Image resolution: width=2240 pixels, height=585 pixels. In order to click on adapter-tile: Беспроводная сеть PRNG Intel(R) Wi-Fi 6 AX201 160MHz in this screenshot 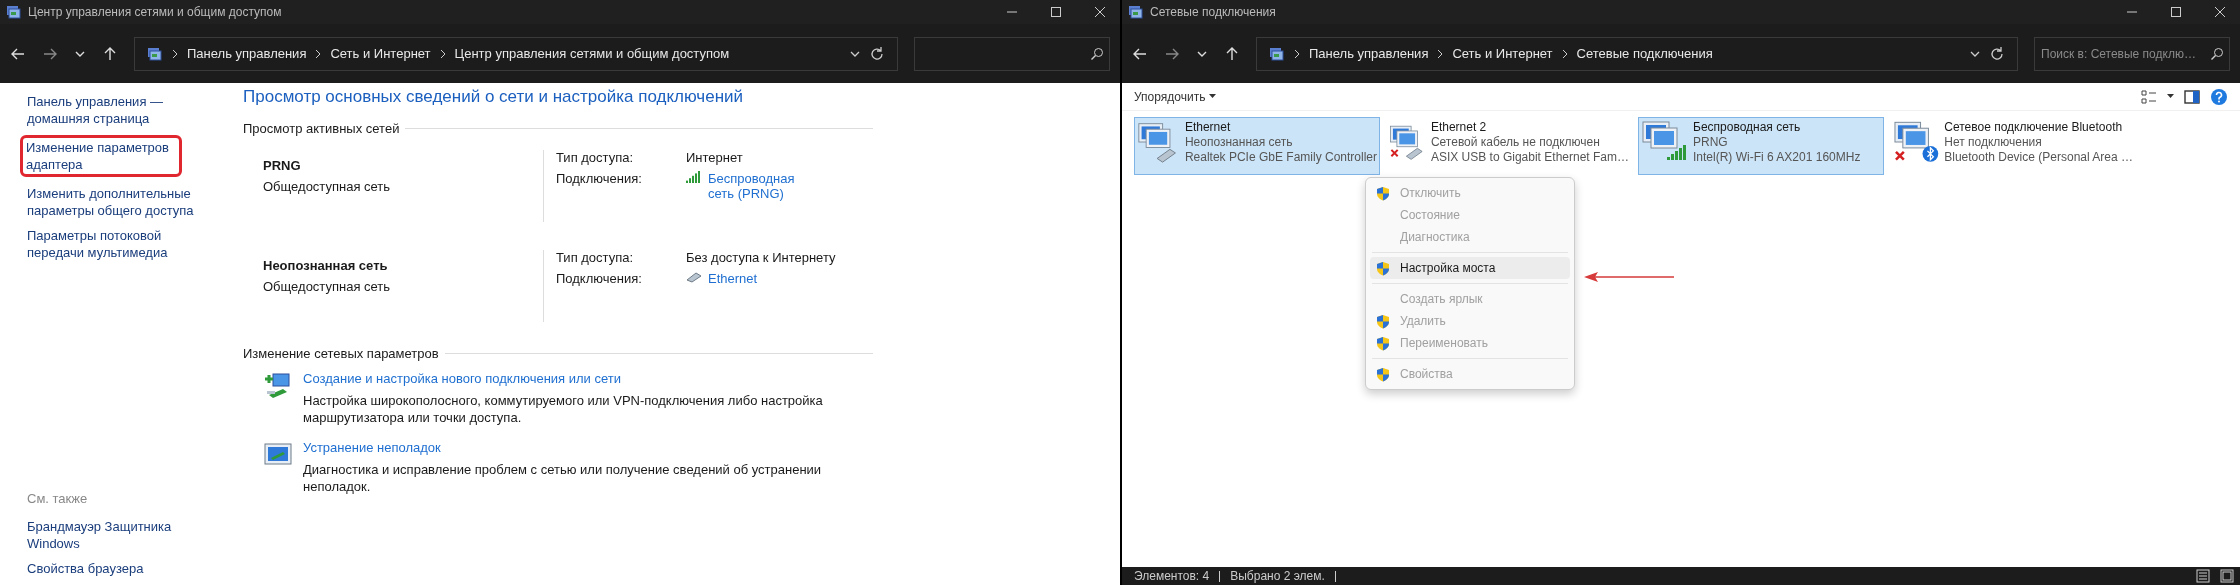, I will do `click(1761, 146)`.